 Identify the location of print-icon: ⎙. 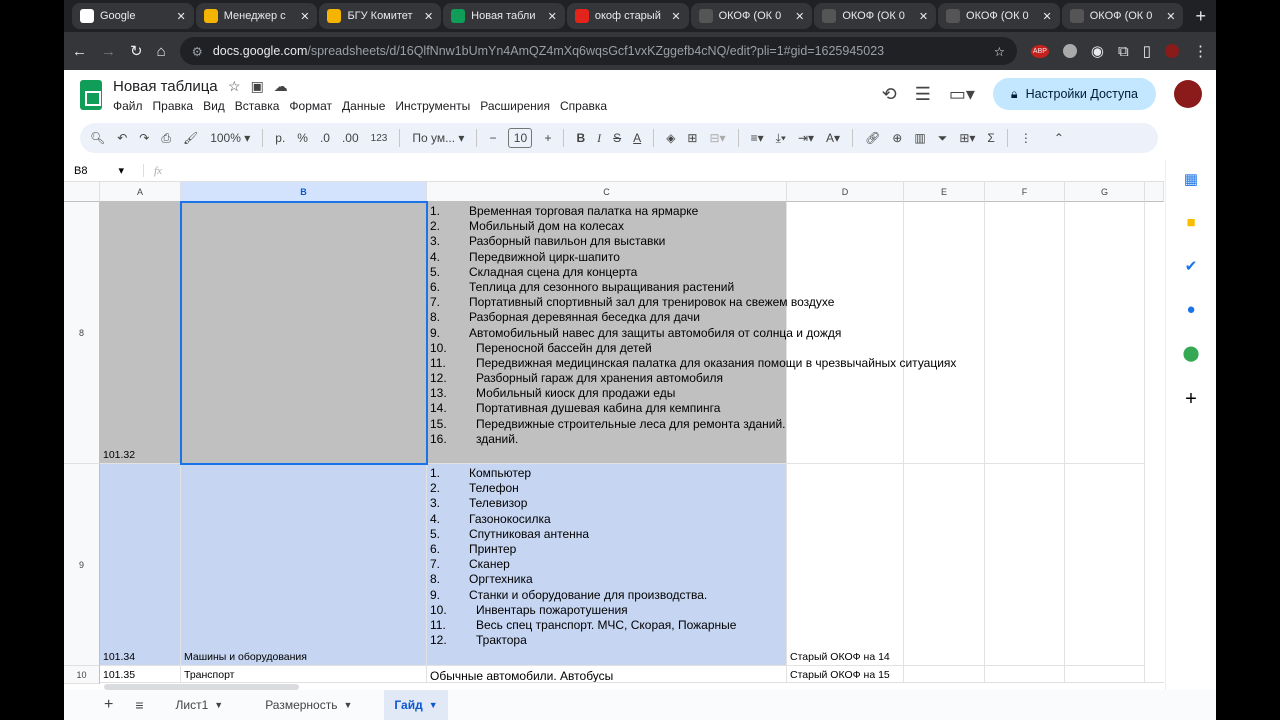
(166, 138).